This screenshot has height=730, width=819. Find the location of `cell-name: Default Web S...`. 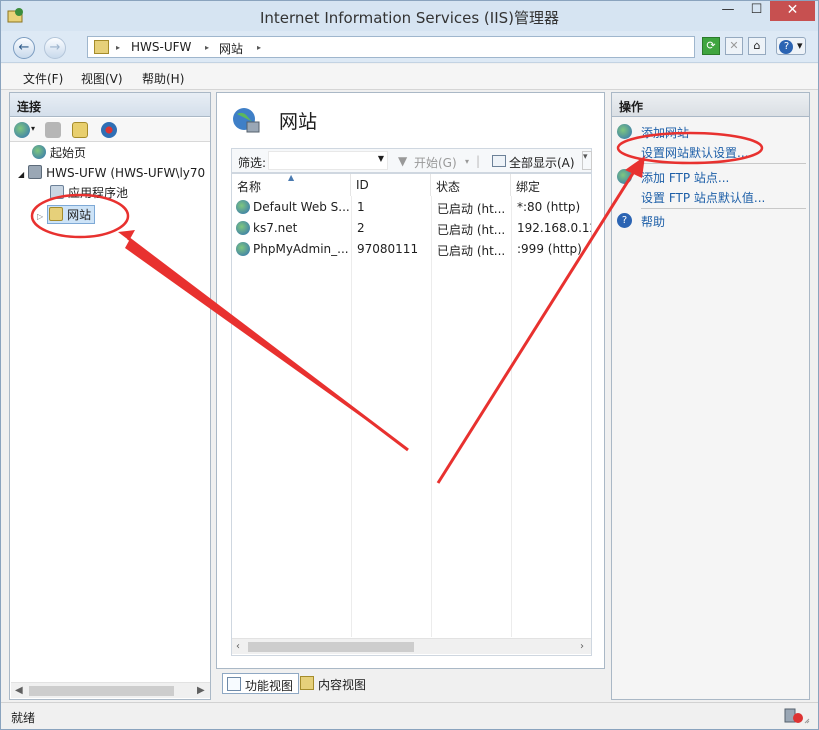

cell-name: Default Web S... is located at coordinates (301, 207).